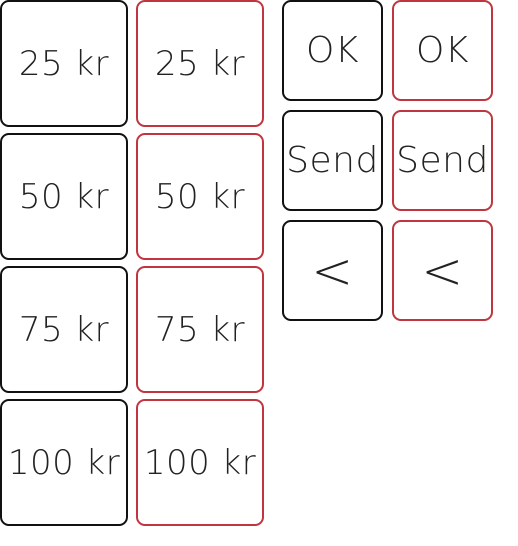 Image resolution: width=518 pixels, height=546 pixels. Describe the element at coordinates (442, 270) in the screenshot. I see `back-button-selected: <` at that location.